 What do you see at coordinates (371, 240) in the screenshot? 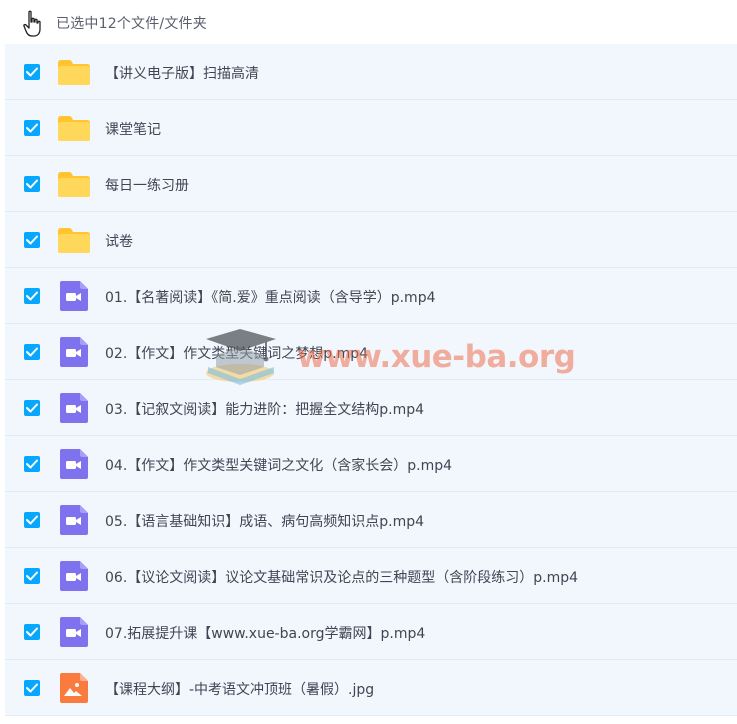
I see `file-row: 试卷` at bounding box center [371, 240].